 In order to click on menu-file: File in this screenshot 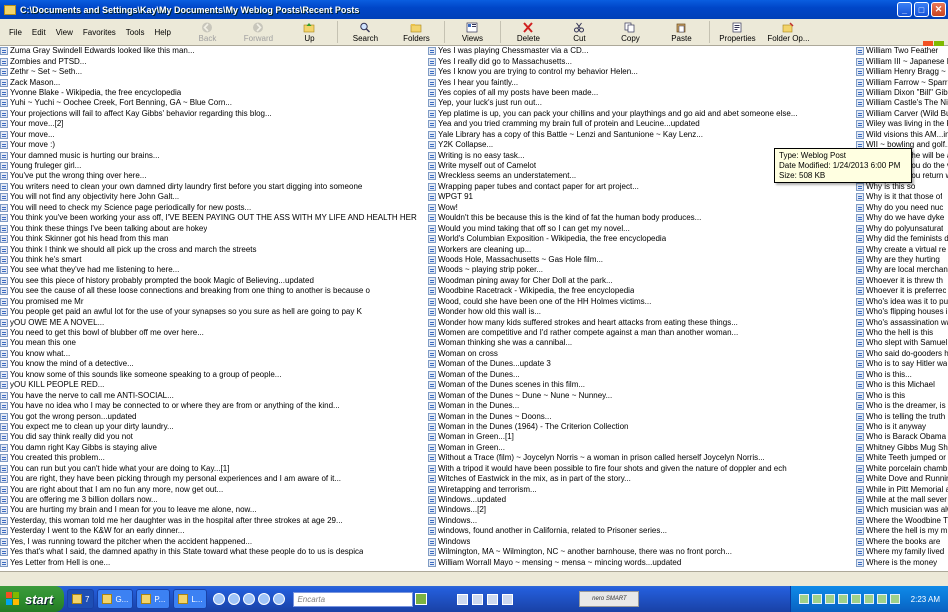, I will do `click(15, 32)`.